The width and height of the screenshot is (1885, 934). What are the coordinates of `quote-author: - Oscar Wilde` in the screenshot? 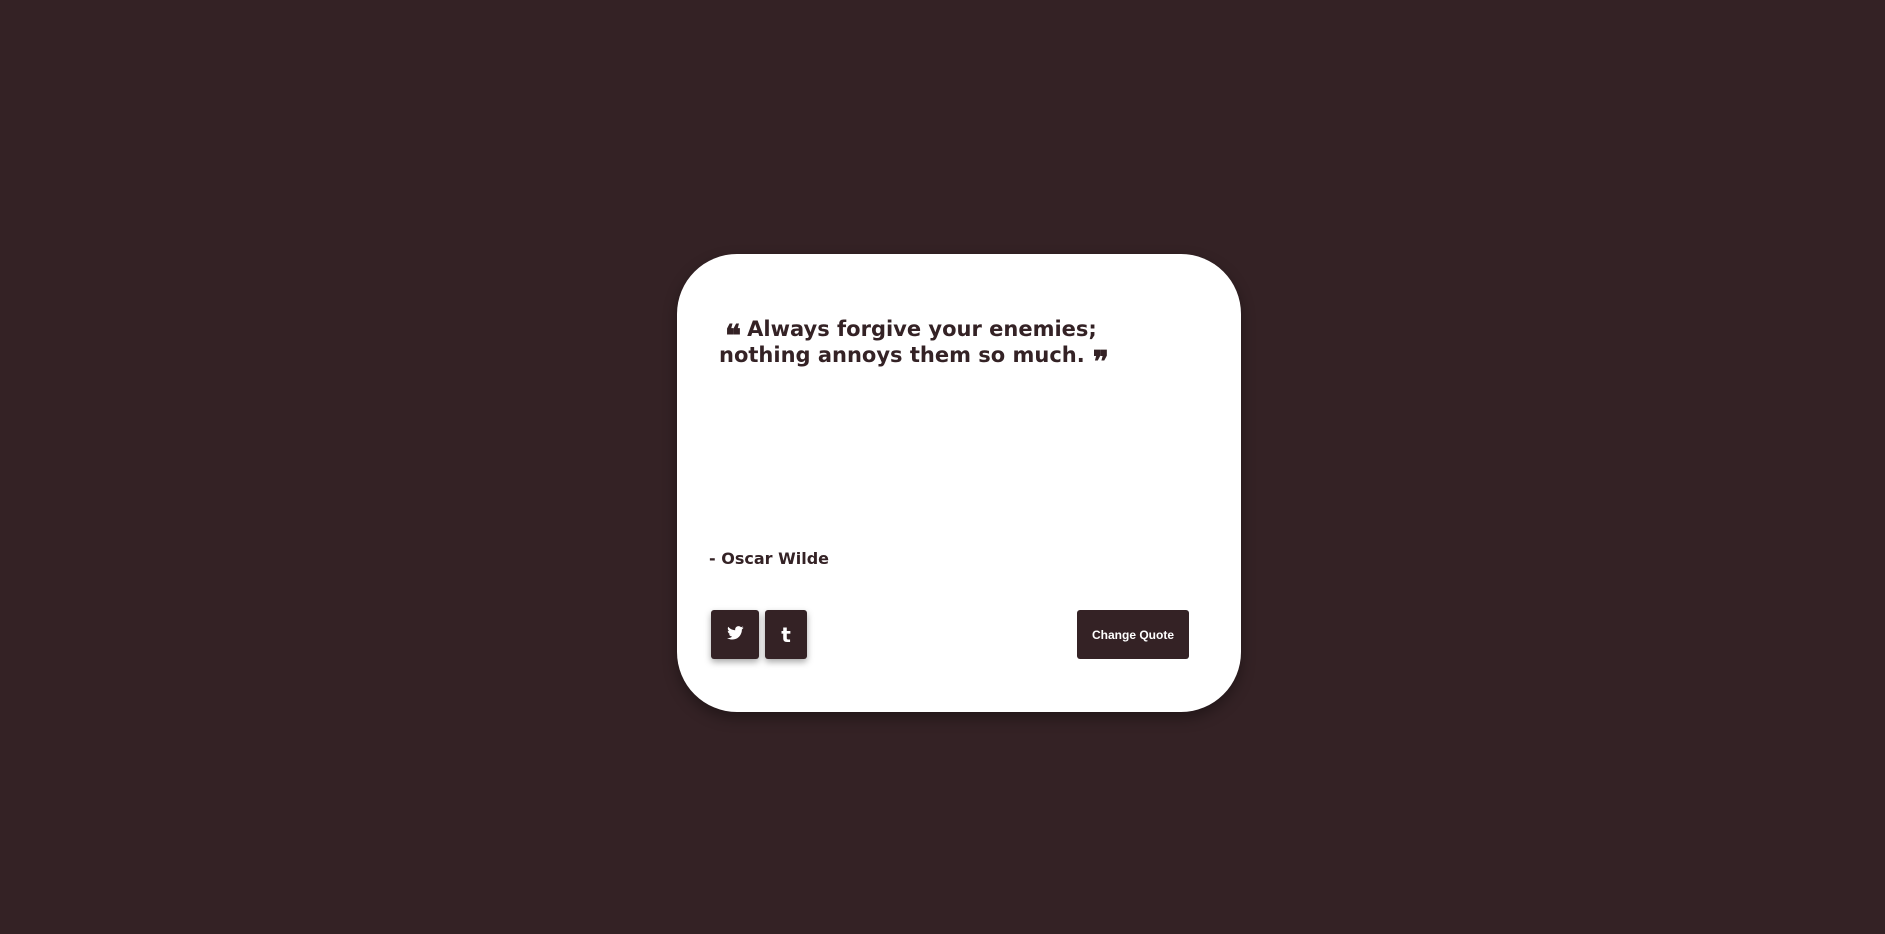 It's located at (769, 558).